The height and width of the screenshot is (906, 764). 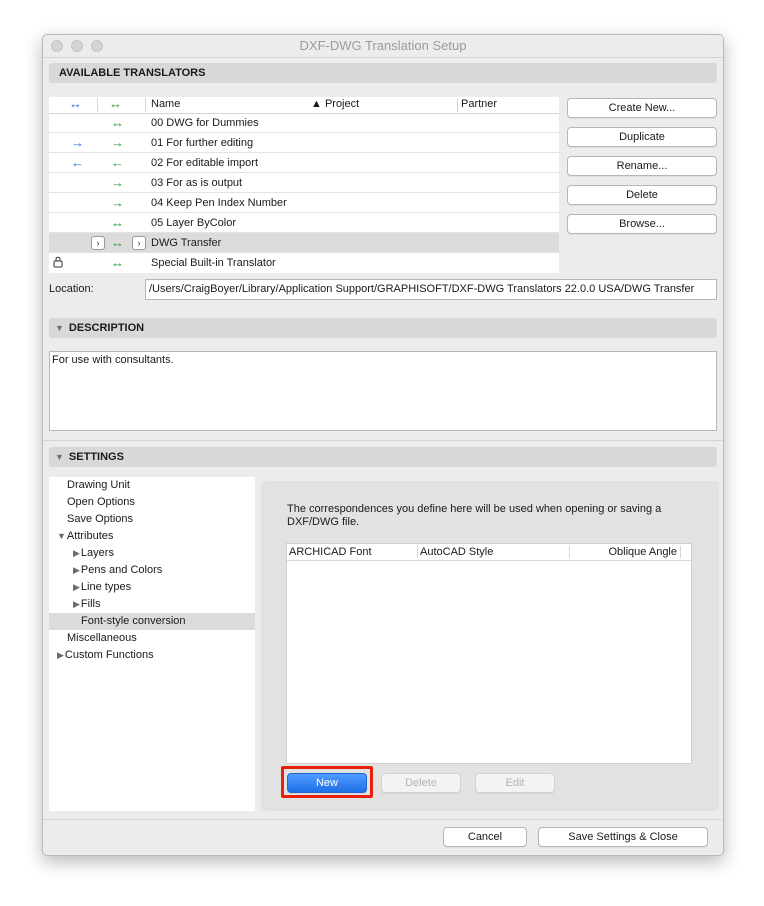 What do you see at coordinates (109, 655) in the screenshot?
I see `tree-item-label: Custom Functions` at bounding box center [109, 655].